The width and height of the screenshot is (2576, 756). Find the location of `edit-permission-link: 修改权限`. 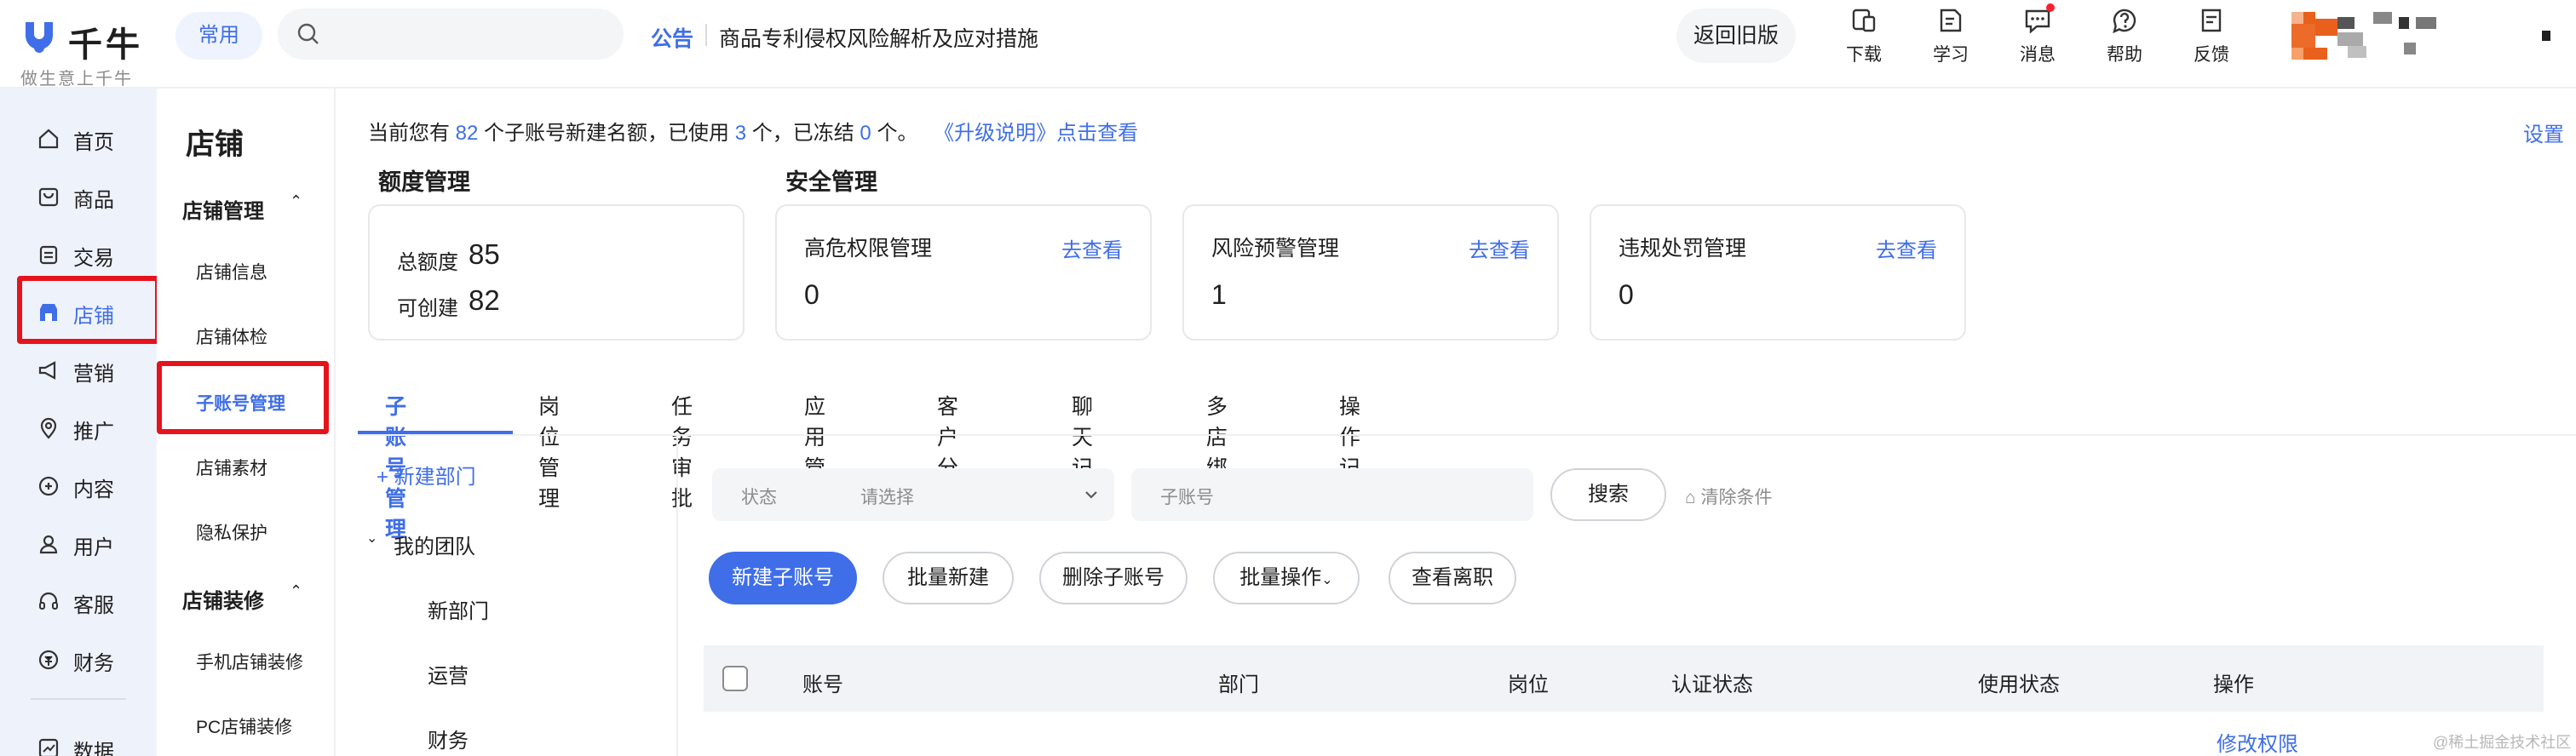

edit-permission-link: 修改权限 is located at coordinates (2257, 741).